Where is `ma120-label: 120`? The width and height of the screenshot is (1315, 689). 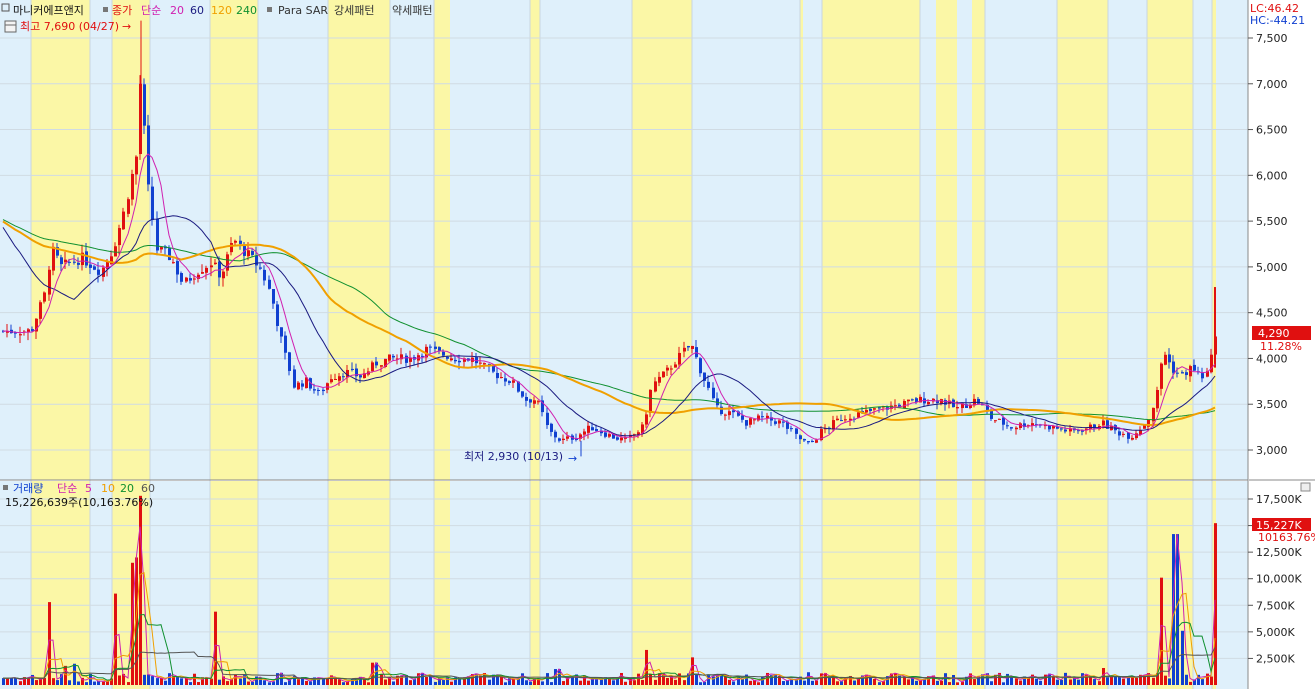
ma120-label: 120 is located at coordinates (221, 10).